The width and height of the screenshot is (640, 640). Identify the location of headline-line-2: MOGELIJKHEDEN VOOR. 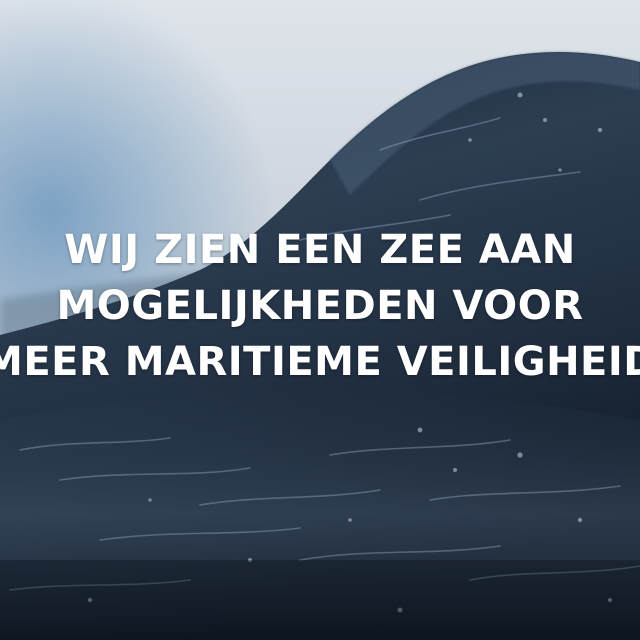
(320, 306).